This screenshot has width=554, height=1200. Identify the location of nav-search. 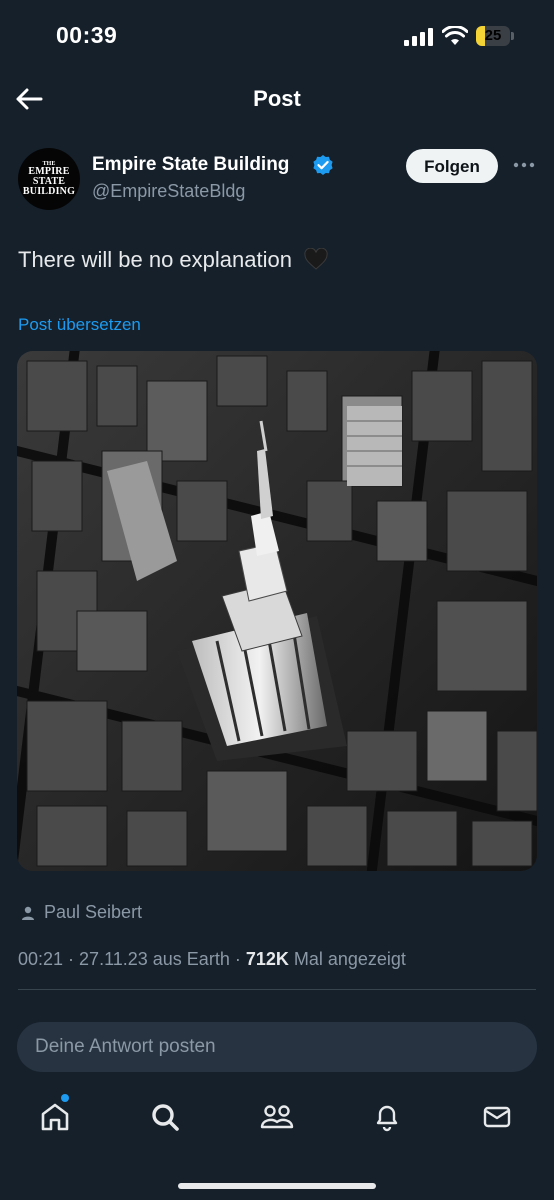
(165, 1117).